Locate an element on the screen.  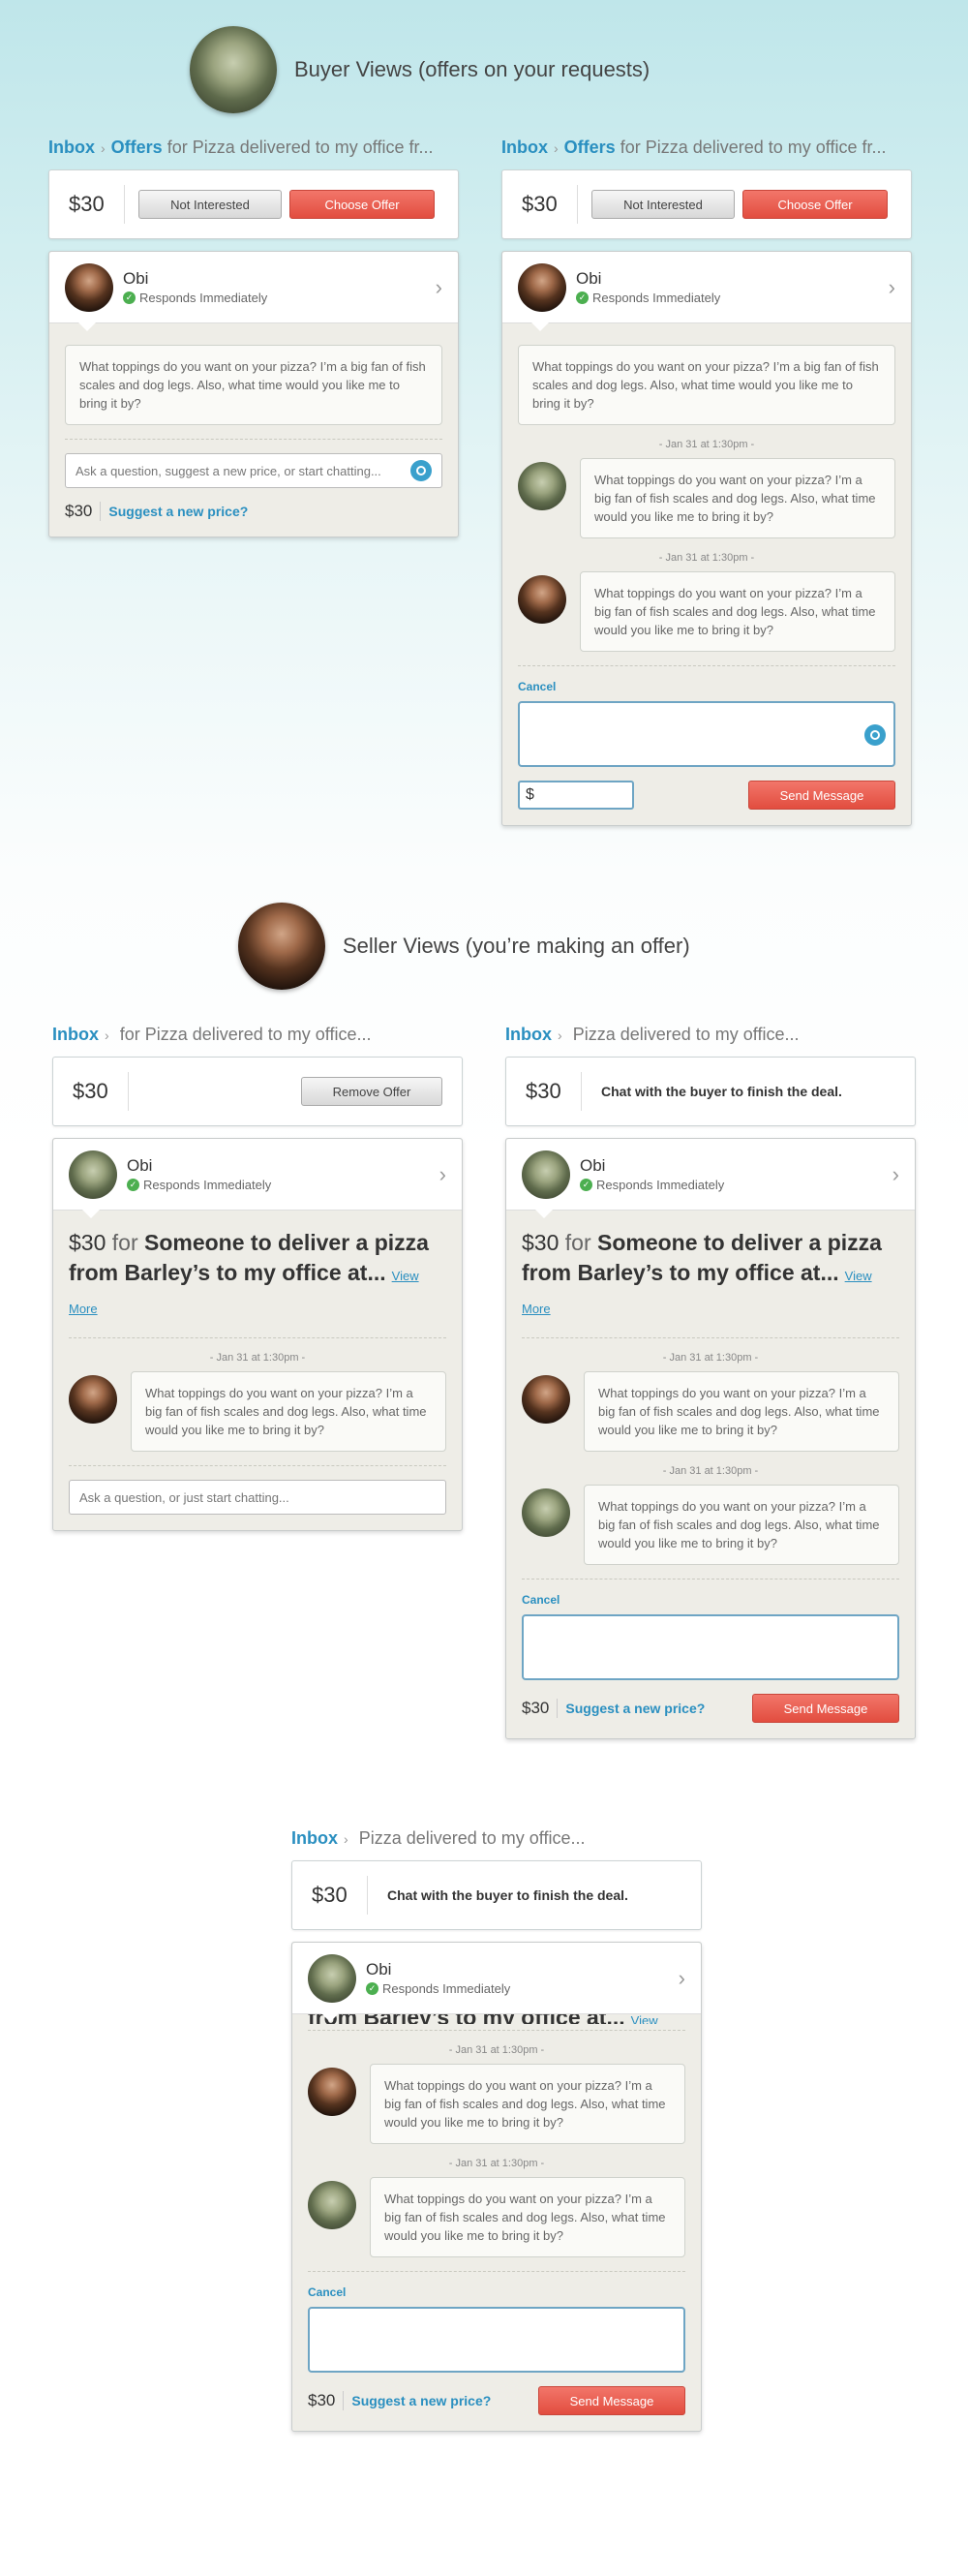
offer-price-bar: $30 Not Interested Choose Offer is located at coordinates (253, 204).